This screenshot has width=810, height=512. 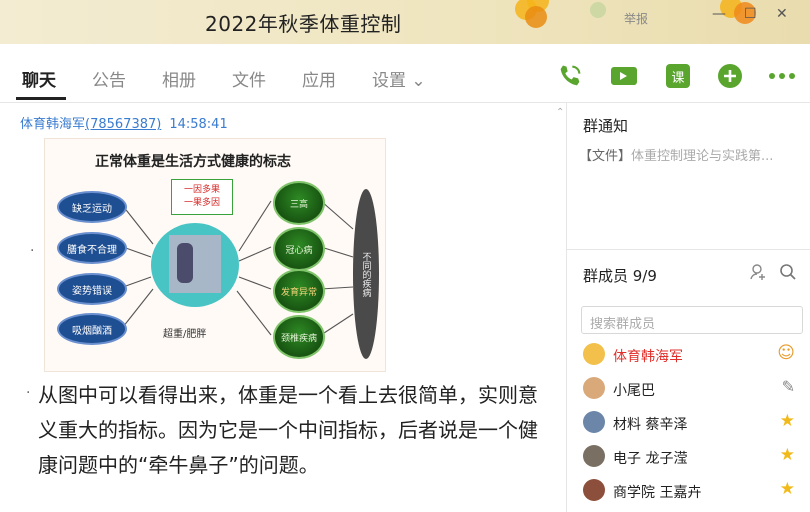 I want to click on owner-icon: ☺, so click(x=786, y=353).